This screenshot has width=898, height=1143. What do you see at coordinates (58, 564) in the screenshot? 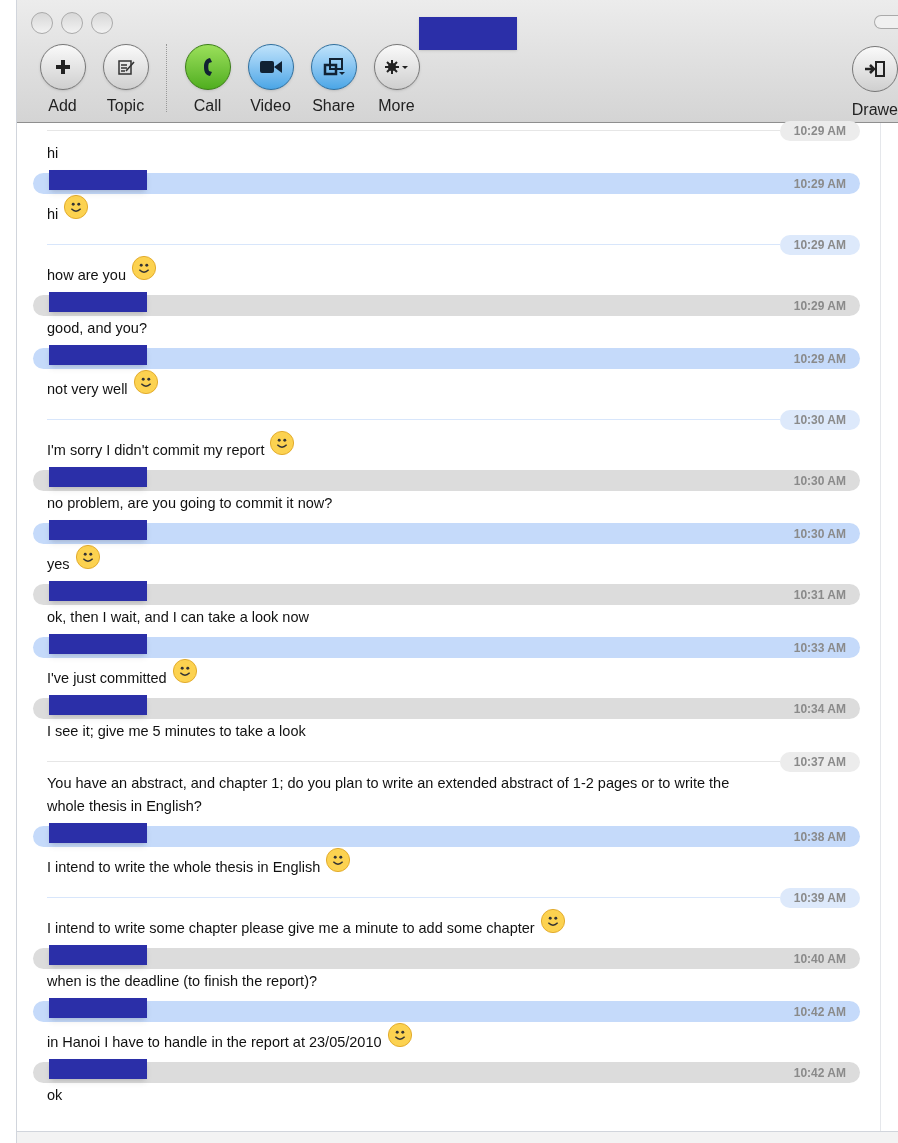
I see `message-text: yes` at bounding box center [58, 564].